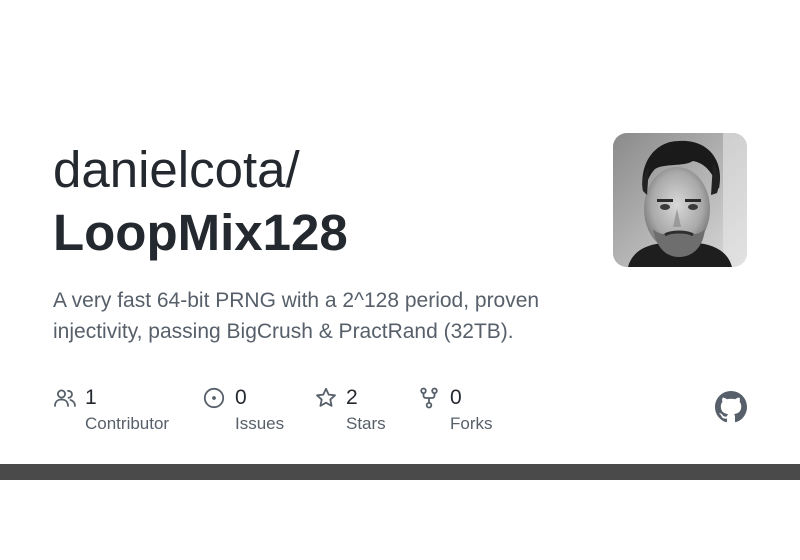  What do you see at coordinates (200, 232) in the screenshot?
I see `repo-name: LoopMix128` at bounding box center [200, 232].